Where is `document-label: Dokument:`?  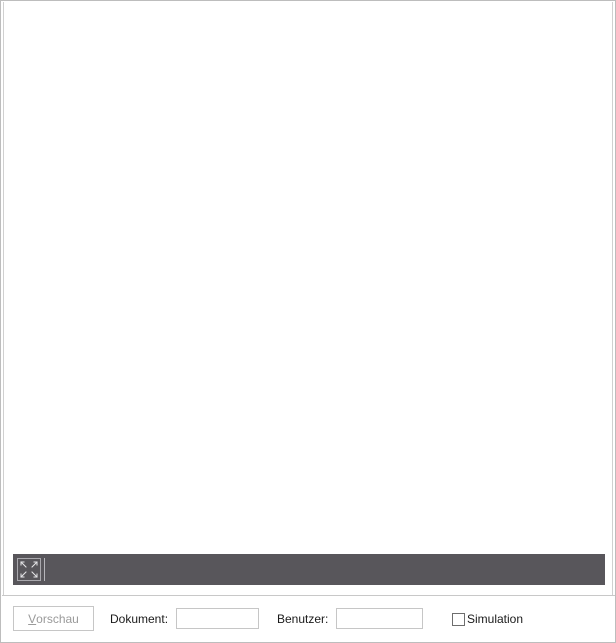
document-label: Dokument: is located at coordinates (139, 619).